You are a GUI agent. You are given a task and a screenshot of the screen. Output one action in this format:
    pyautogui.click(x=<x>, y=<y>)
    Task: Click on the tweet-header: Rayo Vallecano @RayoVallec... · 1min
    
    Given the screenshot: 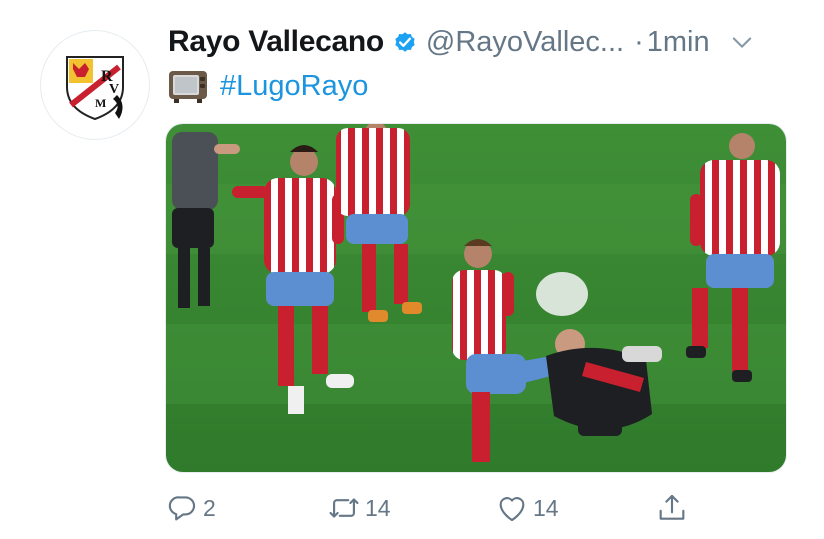 What is the action you would take?
    pyautogui.click(x=488, y=42)
    